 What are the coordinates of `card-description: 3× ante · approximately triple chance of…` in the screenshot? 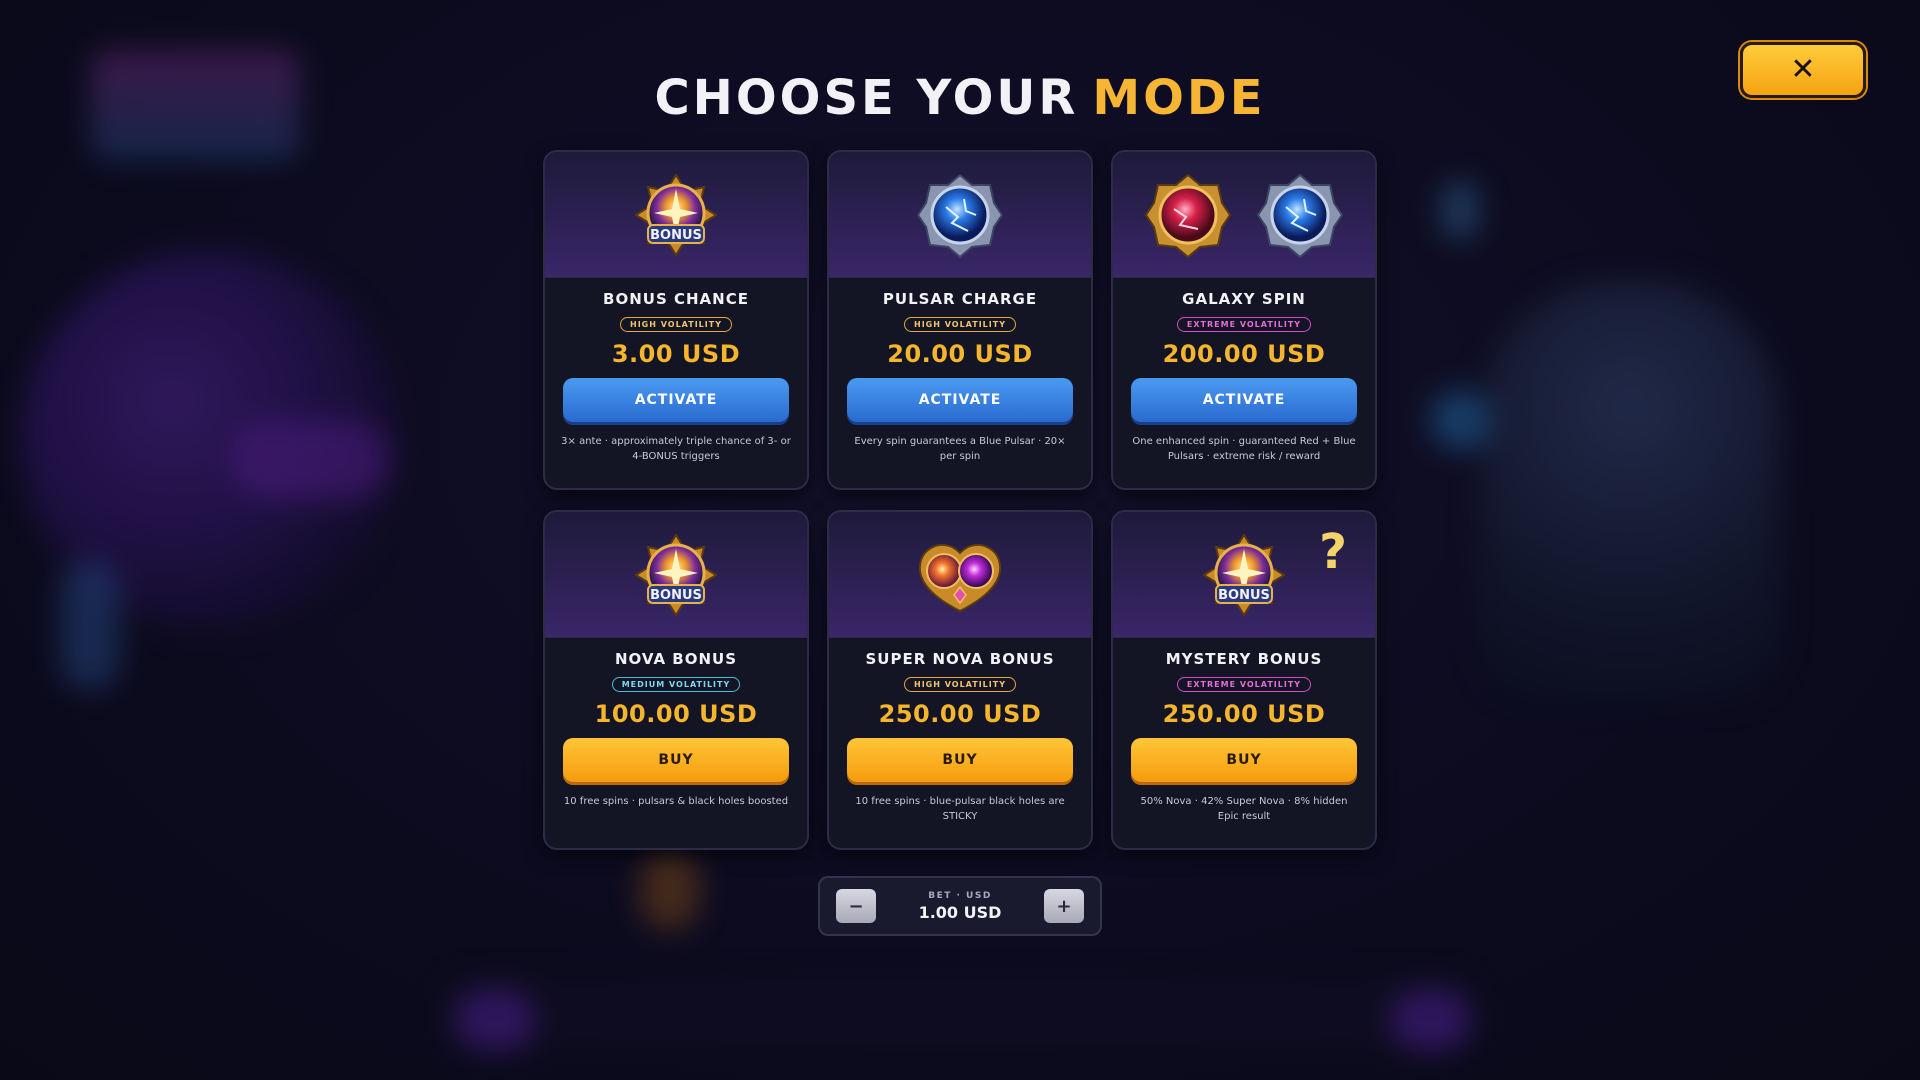 It's located at (676, 449).